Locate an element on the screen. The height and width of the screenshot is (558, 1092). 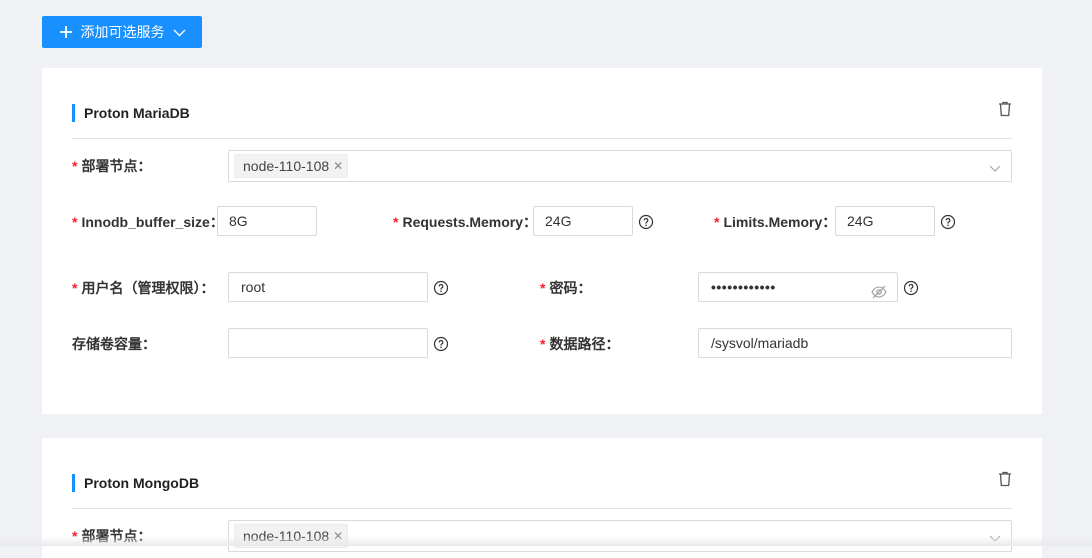
innodb-buffer-label: *Innodb_buffer_size： is located at coordinates (148, 222).